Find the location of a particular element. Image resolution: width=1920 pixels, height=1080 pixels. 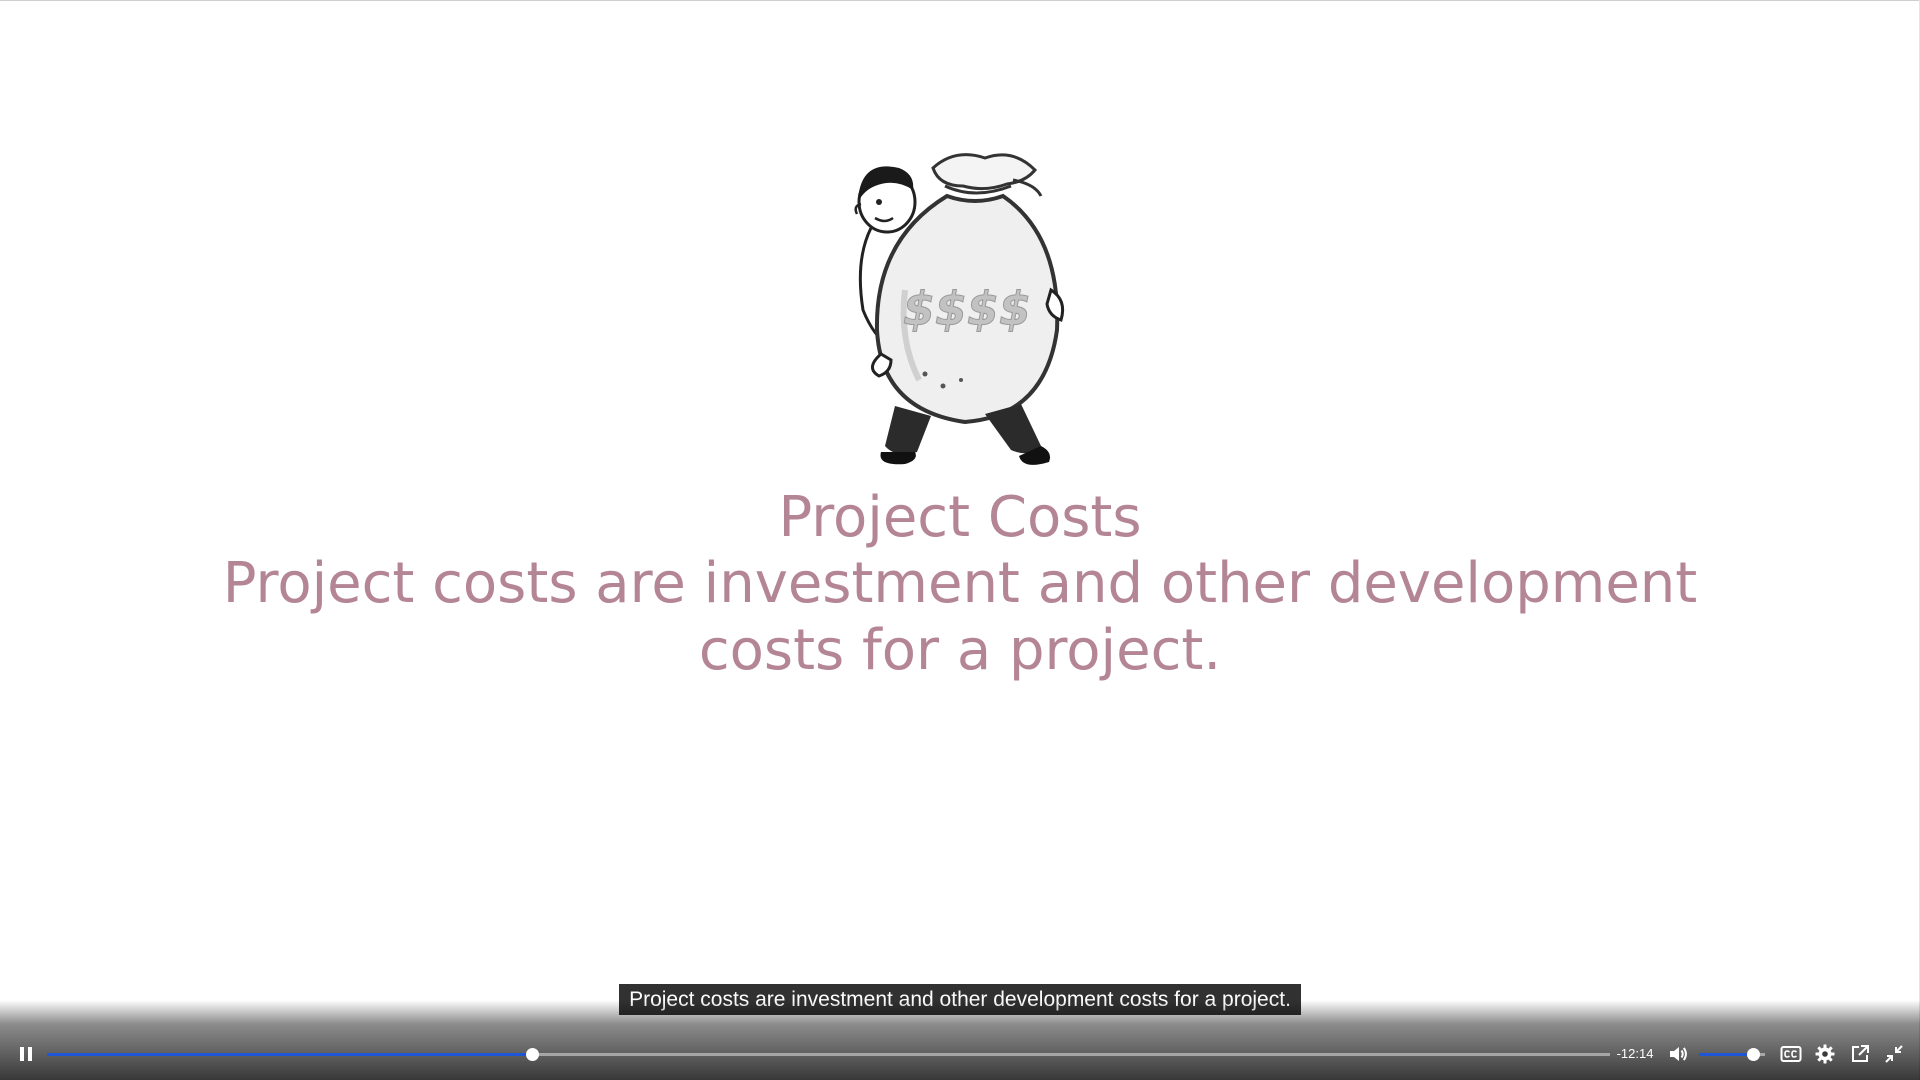

closed-captions-icon is located at coordinates (1791, 1054).